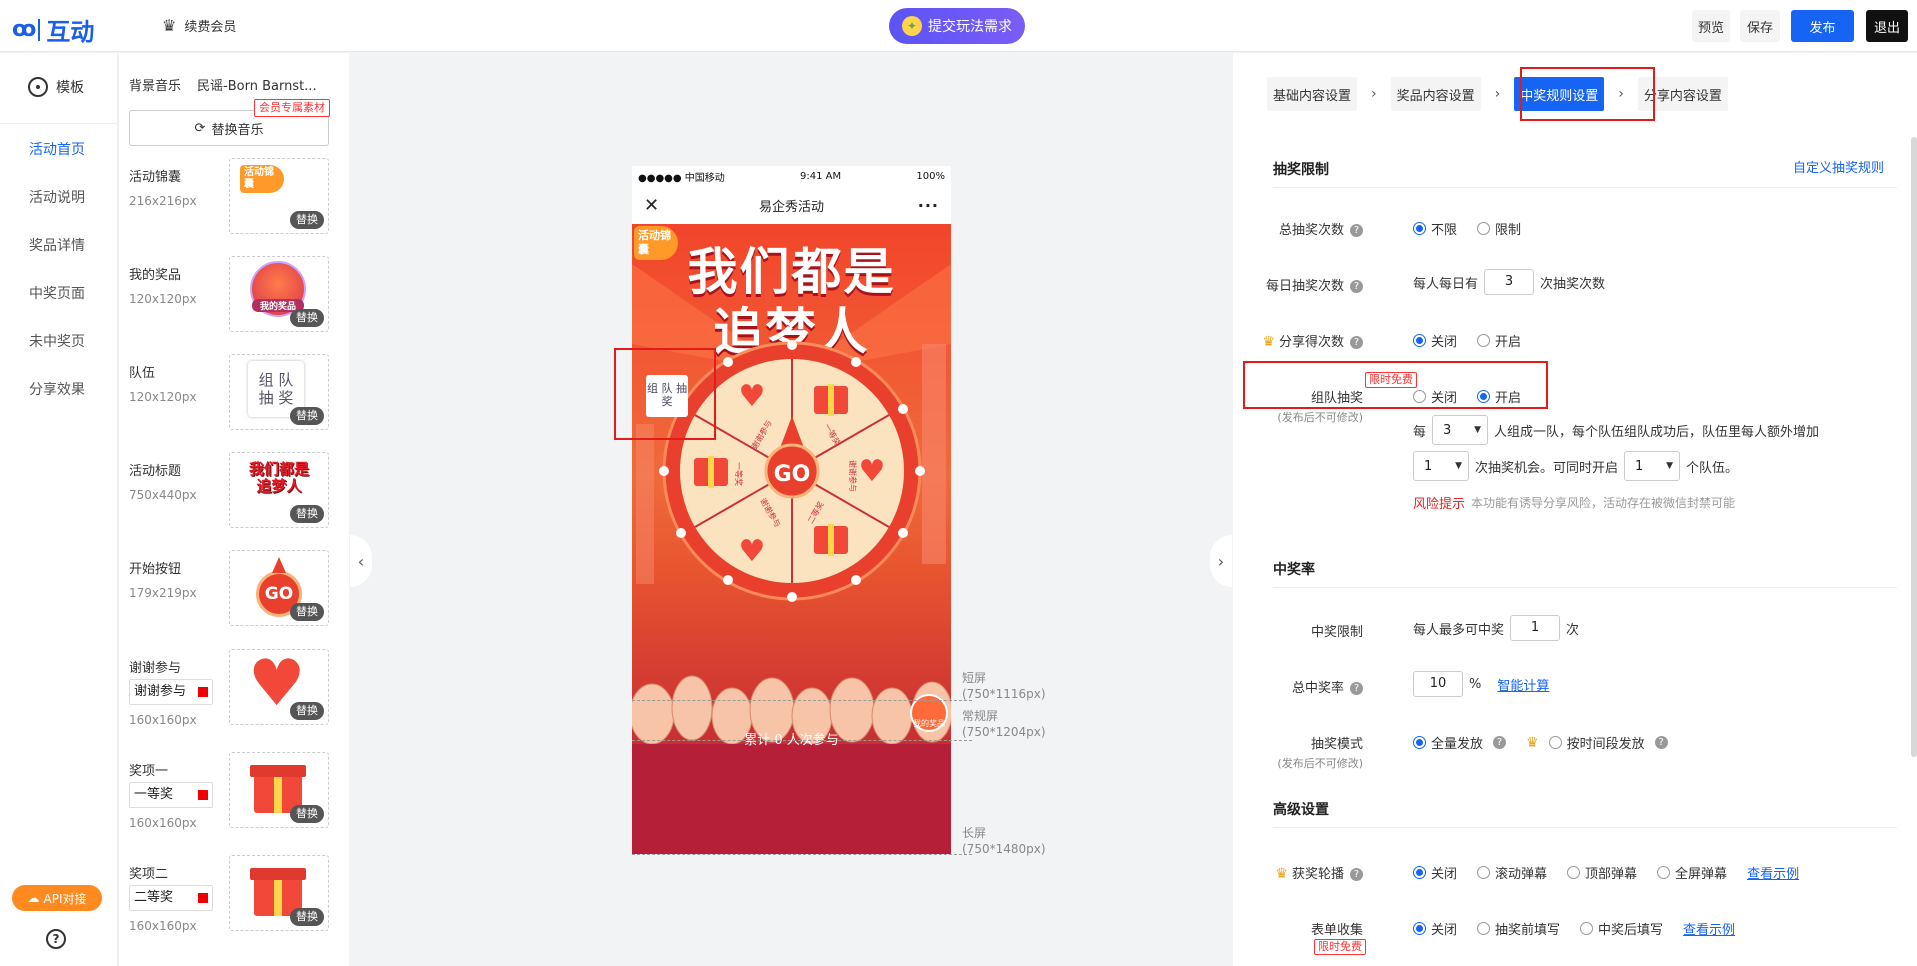 The image size is (1917, 966). Describe the element at coordinates (1822, 26) in the screenshot. I see `publish-button: 发布` at that location.